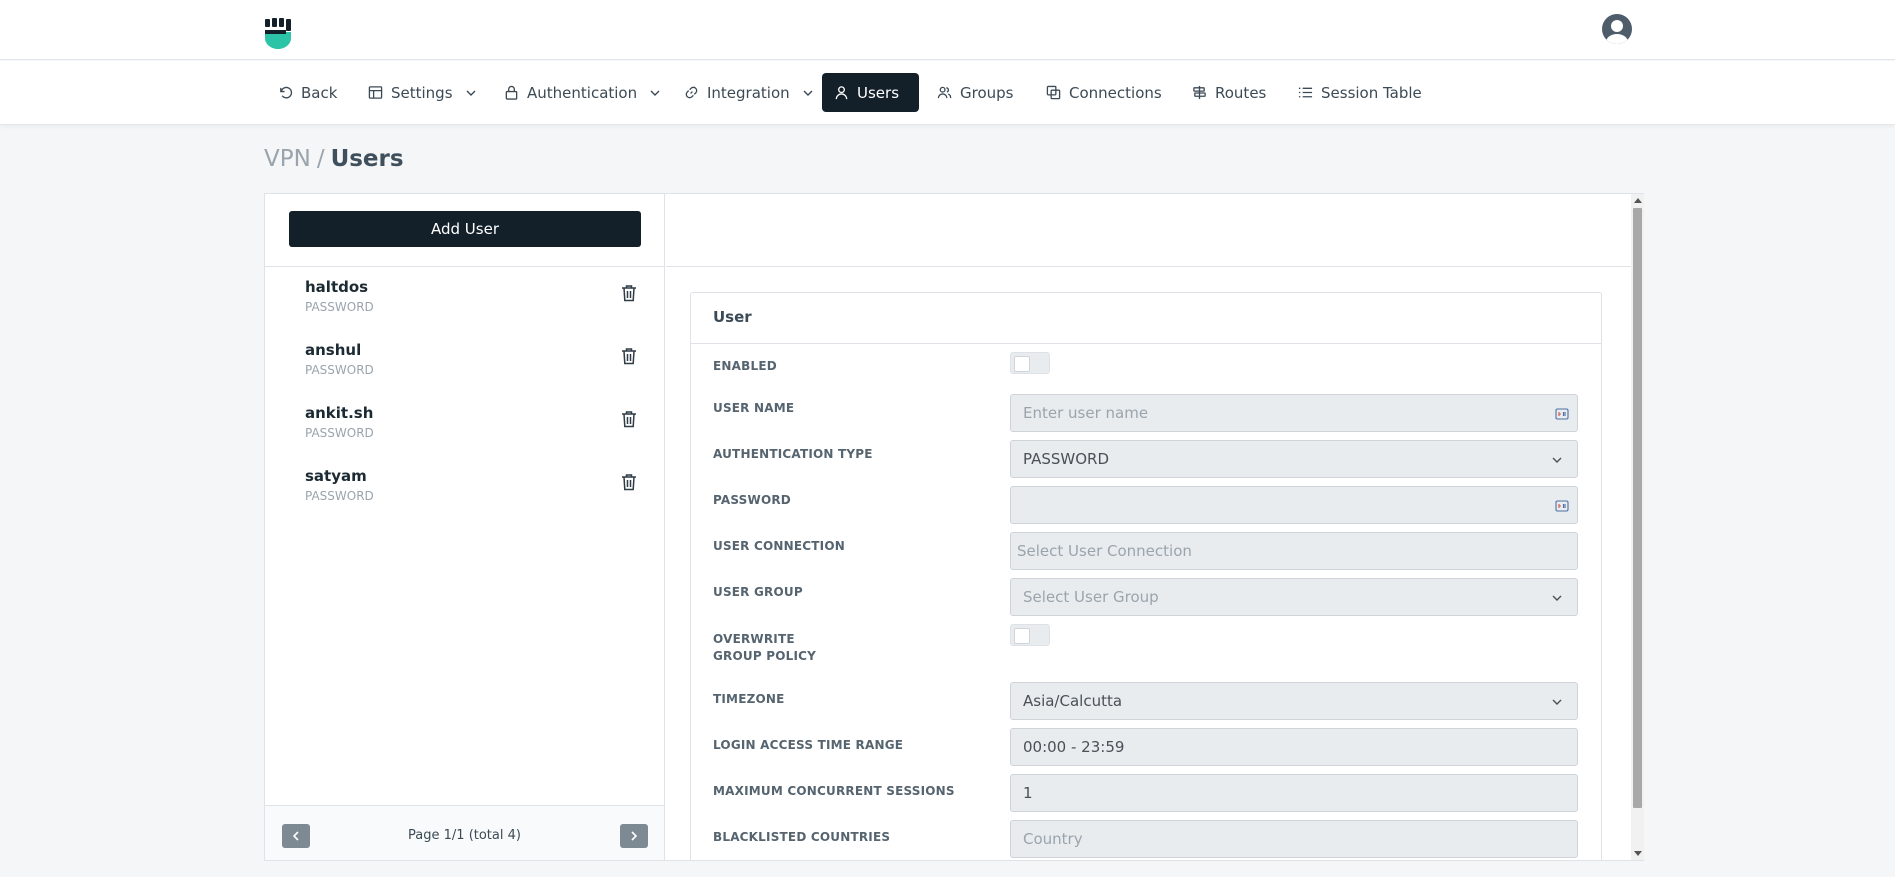  What do you see at coordinates (375, 92) in the screenshot?
I see `layout-icon` at bounding box center [375, 92].